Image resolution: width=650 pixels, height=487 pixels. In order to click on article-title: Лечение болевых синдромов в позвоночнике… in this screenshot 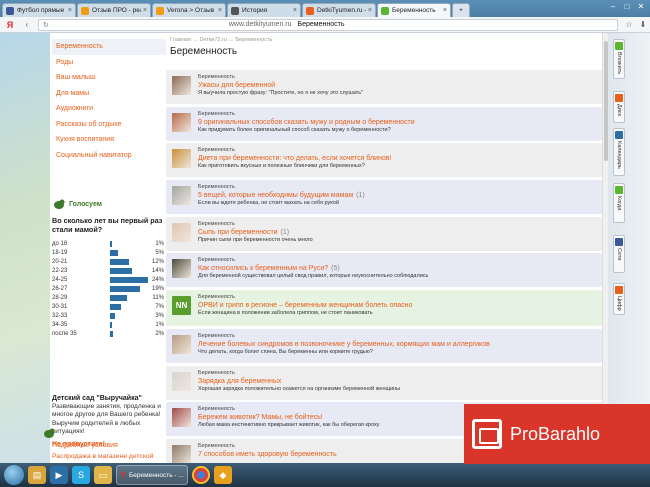, I will do `click(344, 344)`.